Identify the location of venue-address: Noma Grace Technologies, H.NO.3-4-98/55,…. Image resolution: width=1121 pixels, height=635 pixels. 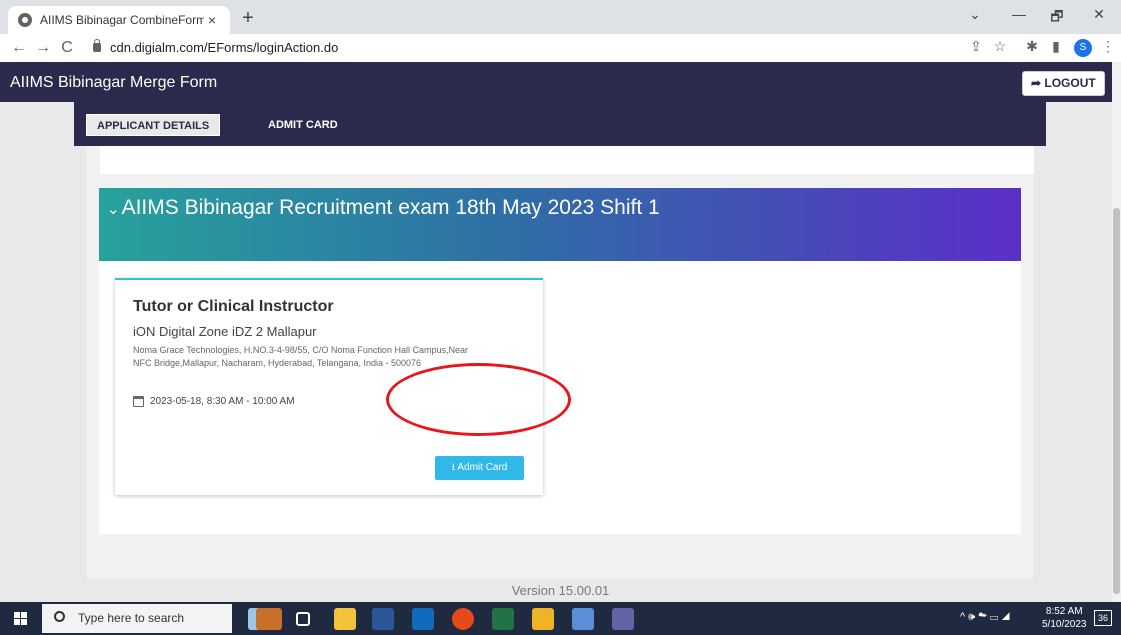
(300, 356).